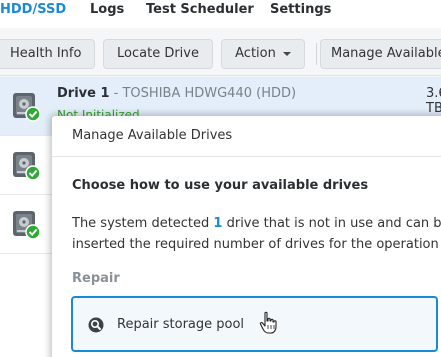  I want to click on tab-settings: Settings, so click(300, 9).